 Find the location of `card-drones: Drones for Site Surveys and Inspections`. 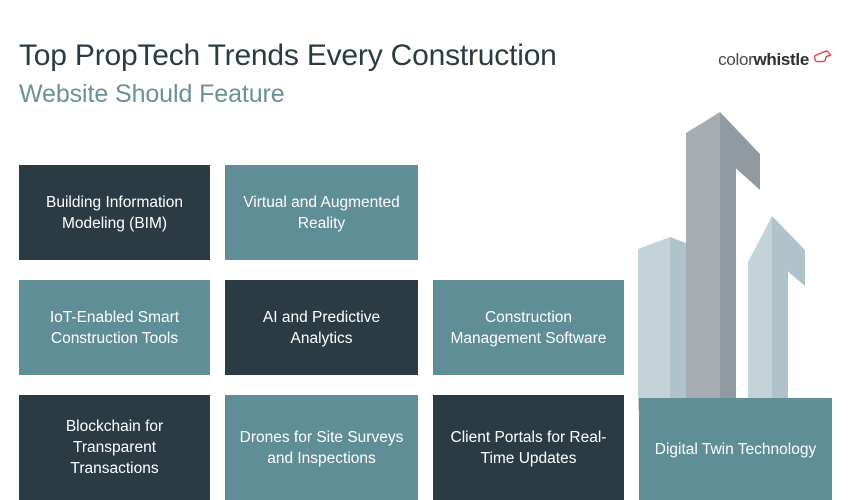

card-drones: Drones for Site Surveys and Inspections is located at coordinates (321, 447).